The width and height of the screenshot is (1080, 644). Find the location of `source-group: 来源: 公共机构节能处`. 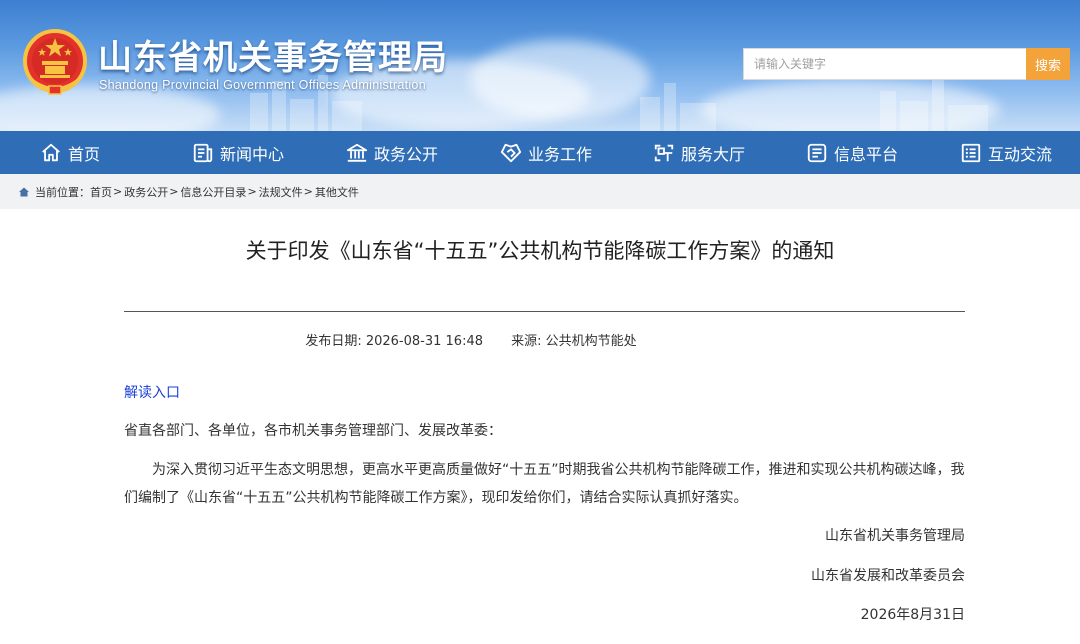

source-group: 来源: 公共机构节能处 is located at coordinates (574, 341).